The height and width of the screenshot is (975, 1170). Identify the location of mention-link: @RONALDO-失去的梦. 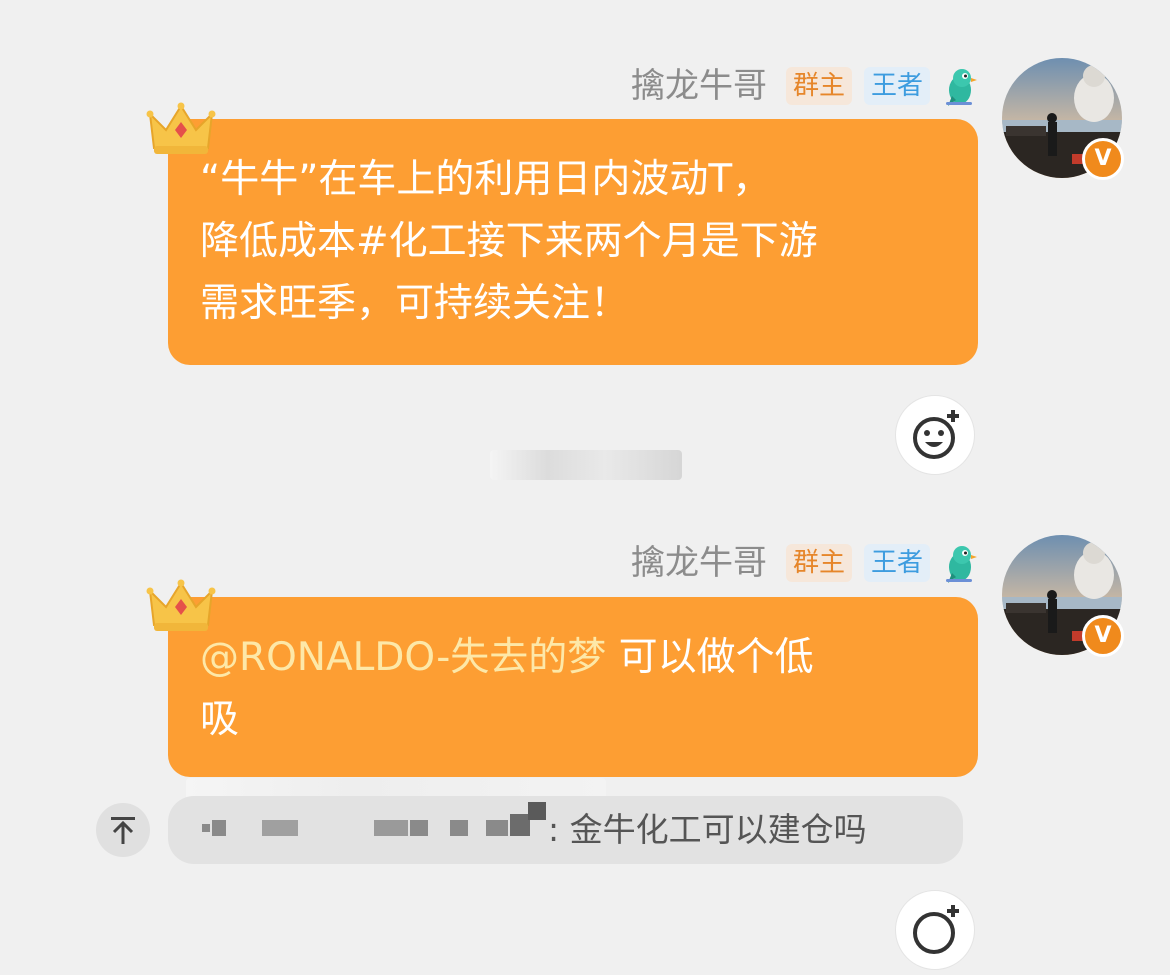
(403, 657).